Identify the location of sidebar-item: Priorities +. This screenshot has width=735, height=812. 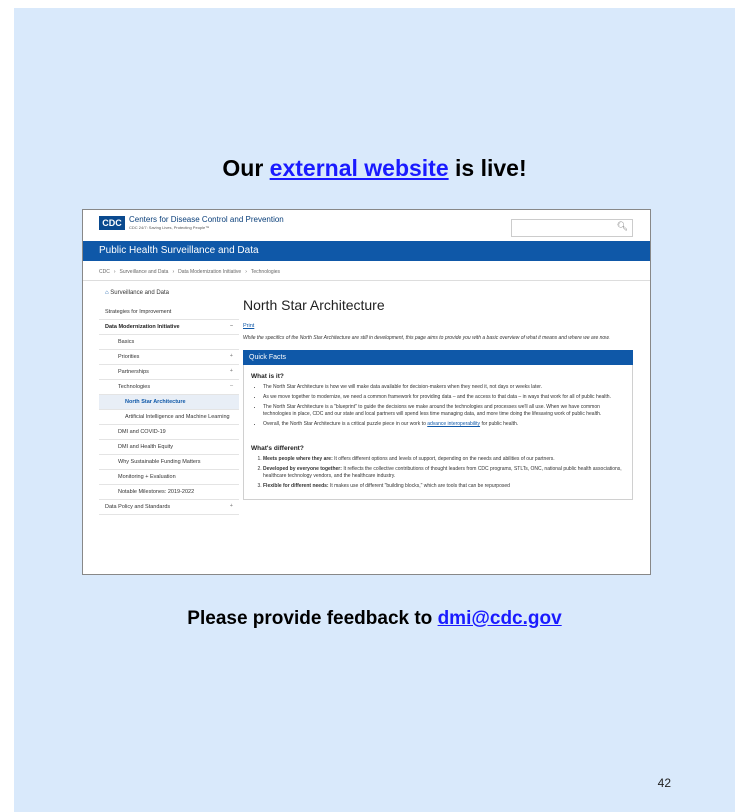
(169, 357).